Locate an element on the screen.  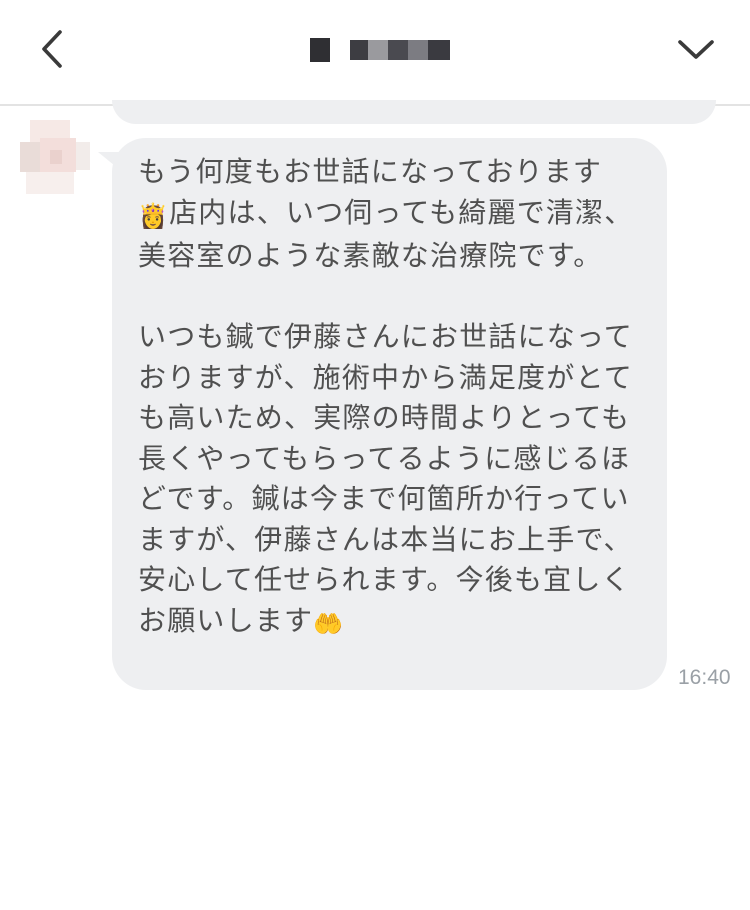
back-button is located at coordinates (55, 49).